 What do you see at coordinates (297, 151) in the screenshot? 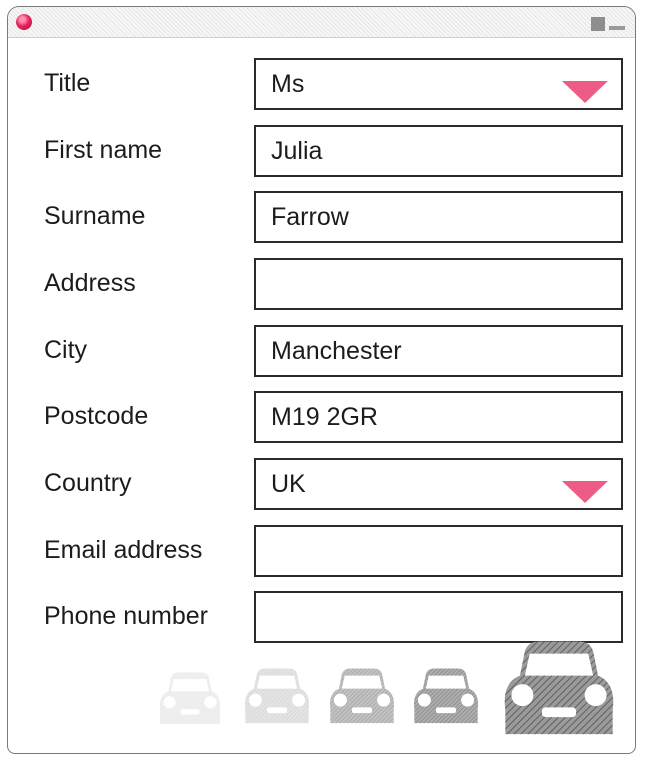
I see `first-name-value: Julia` at bounding box center [297, 151].